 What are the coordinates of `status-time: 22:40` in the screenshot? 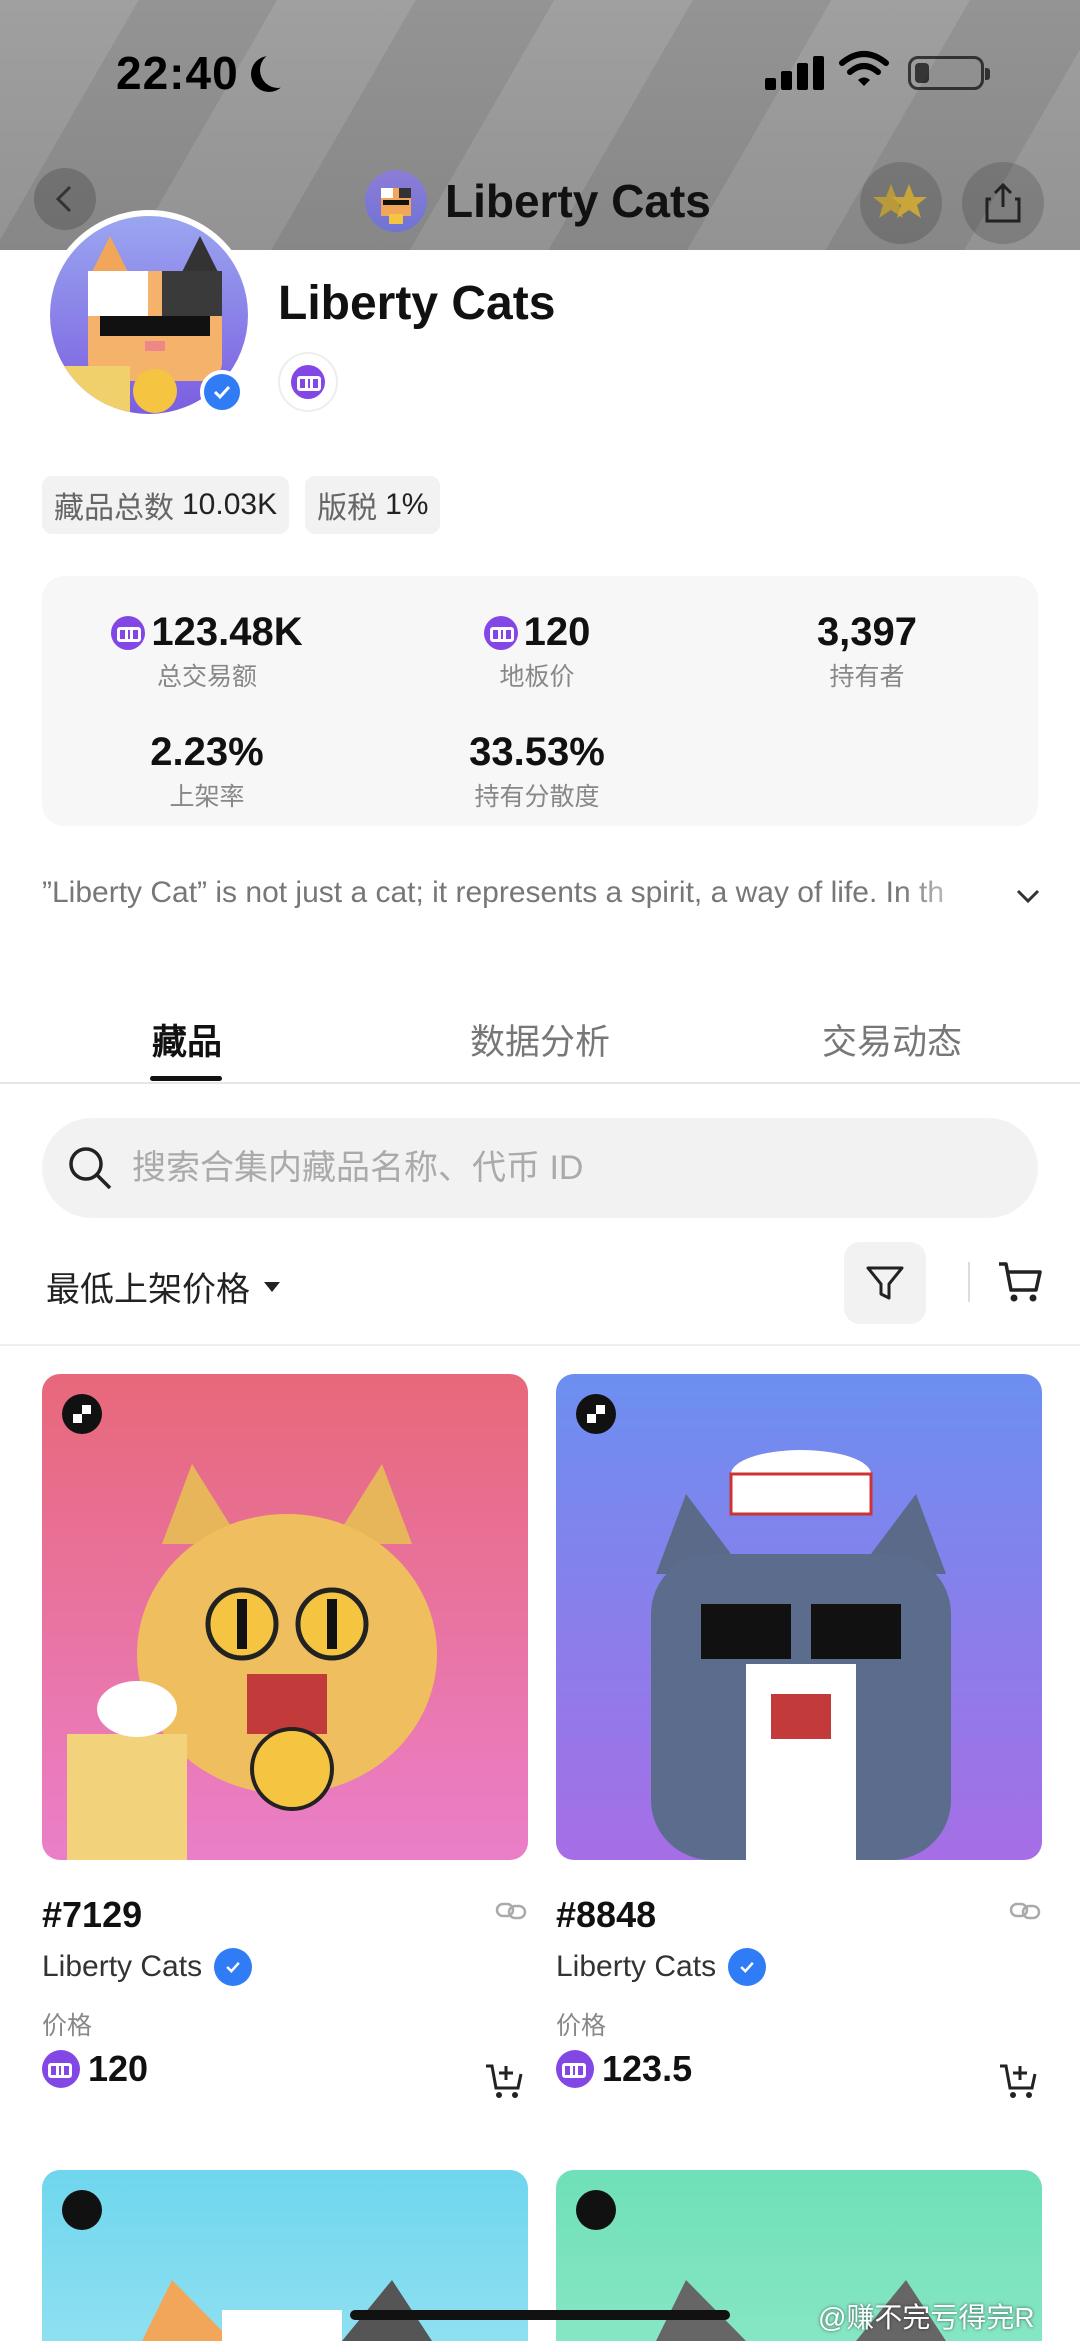 It's located at (177, 73).